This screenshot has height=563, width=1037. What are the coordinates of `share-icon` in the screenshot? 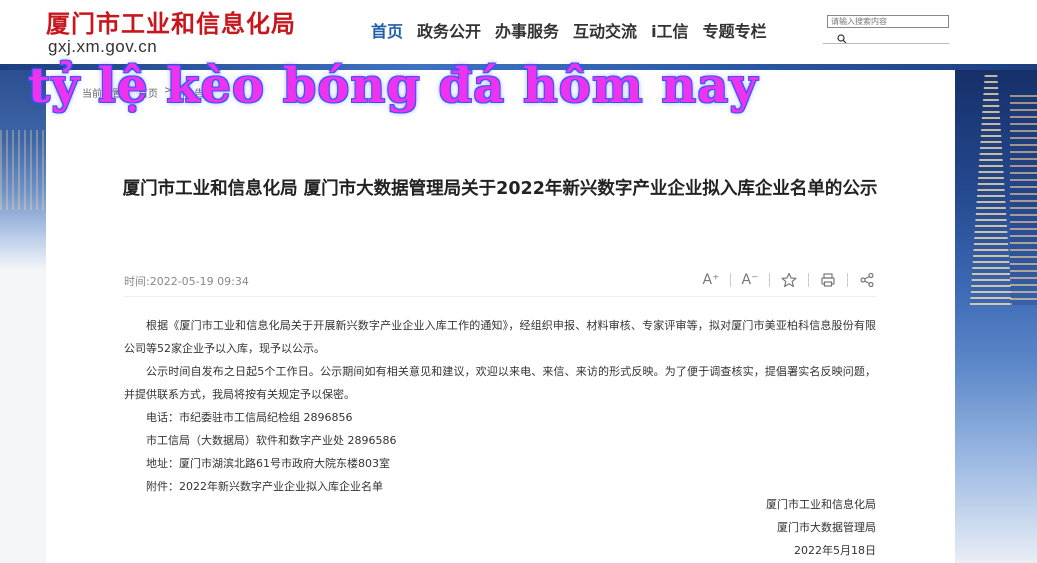 It's located at (867, 280).